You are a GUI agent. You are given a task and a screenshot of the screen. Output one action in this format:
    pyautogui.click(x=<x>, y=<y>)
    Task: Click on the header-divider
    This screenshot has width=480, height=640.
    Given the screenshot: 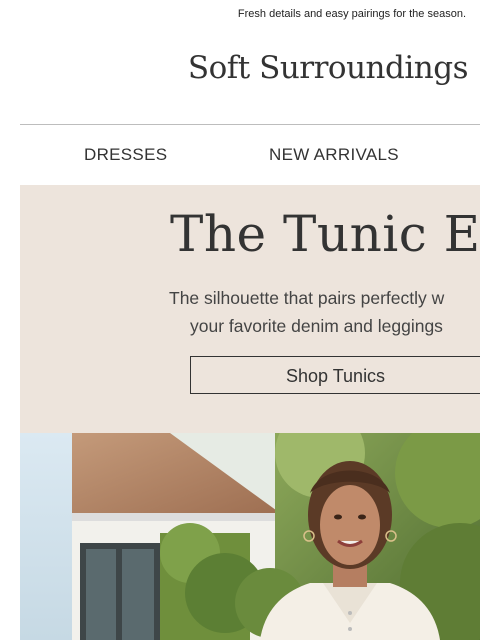 What is the action you would take?
    pyautogui.click(x=250, y=124)
    